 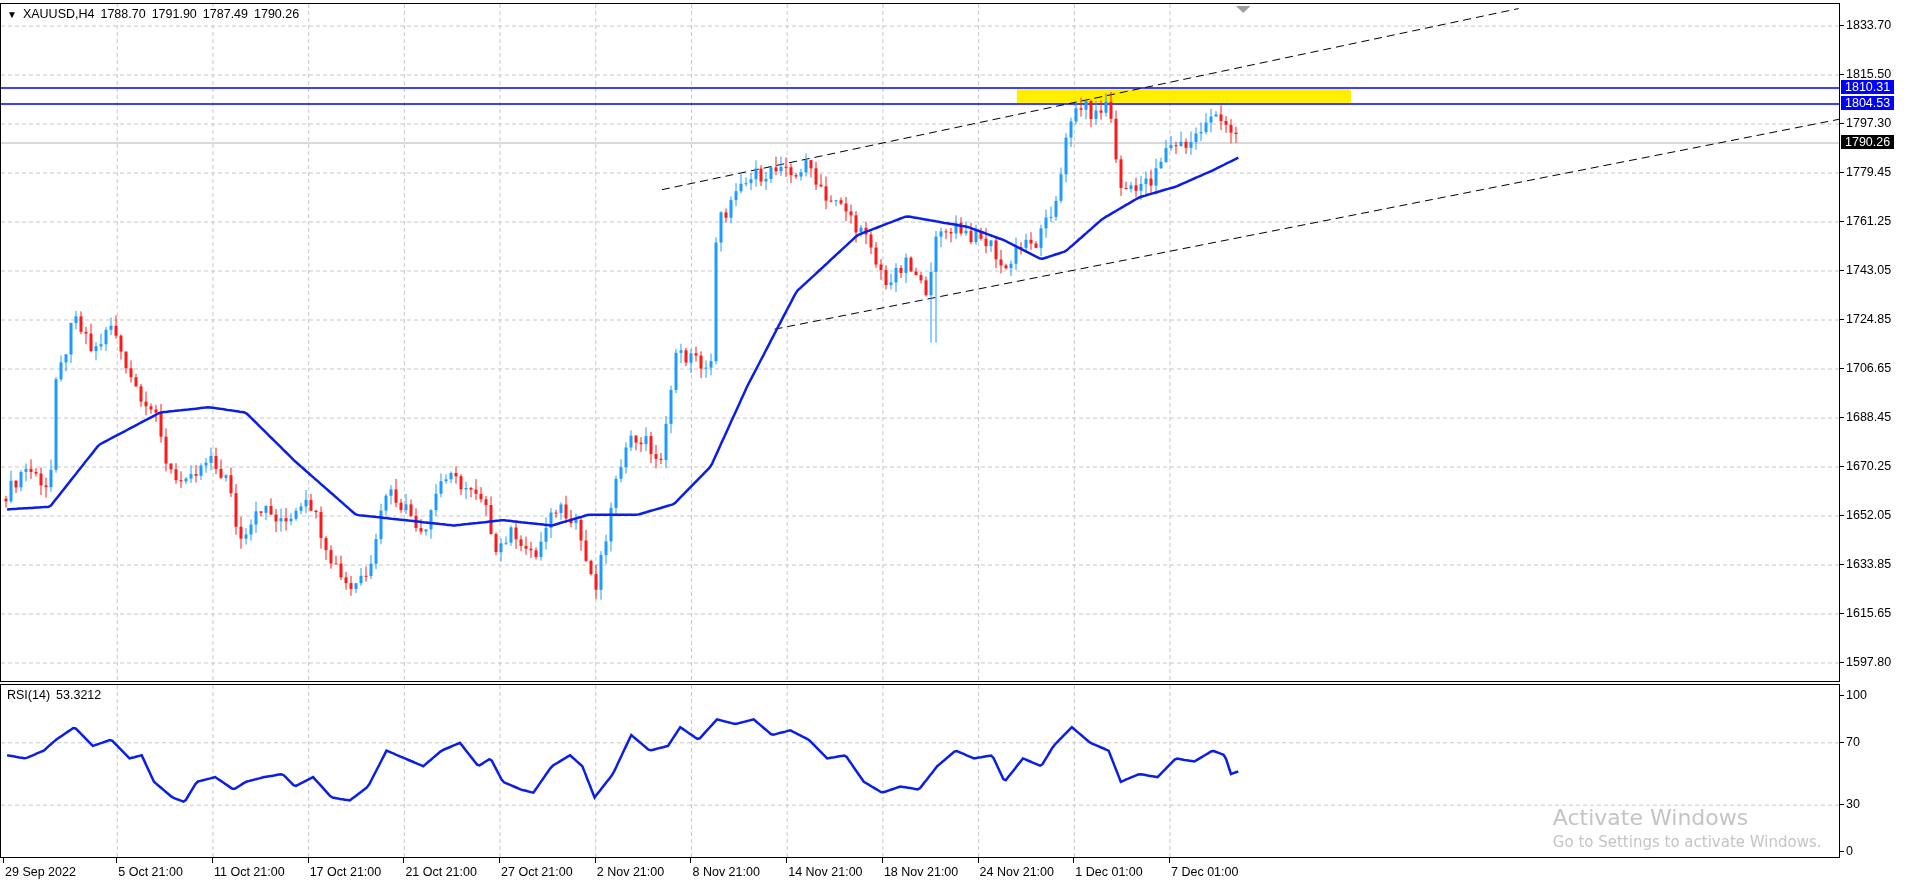 What do you see at coordinates (1869, 25) in the screenshot?
I see `price-axis-label: 1833.70` at bounding box center [1869, 25].